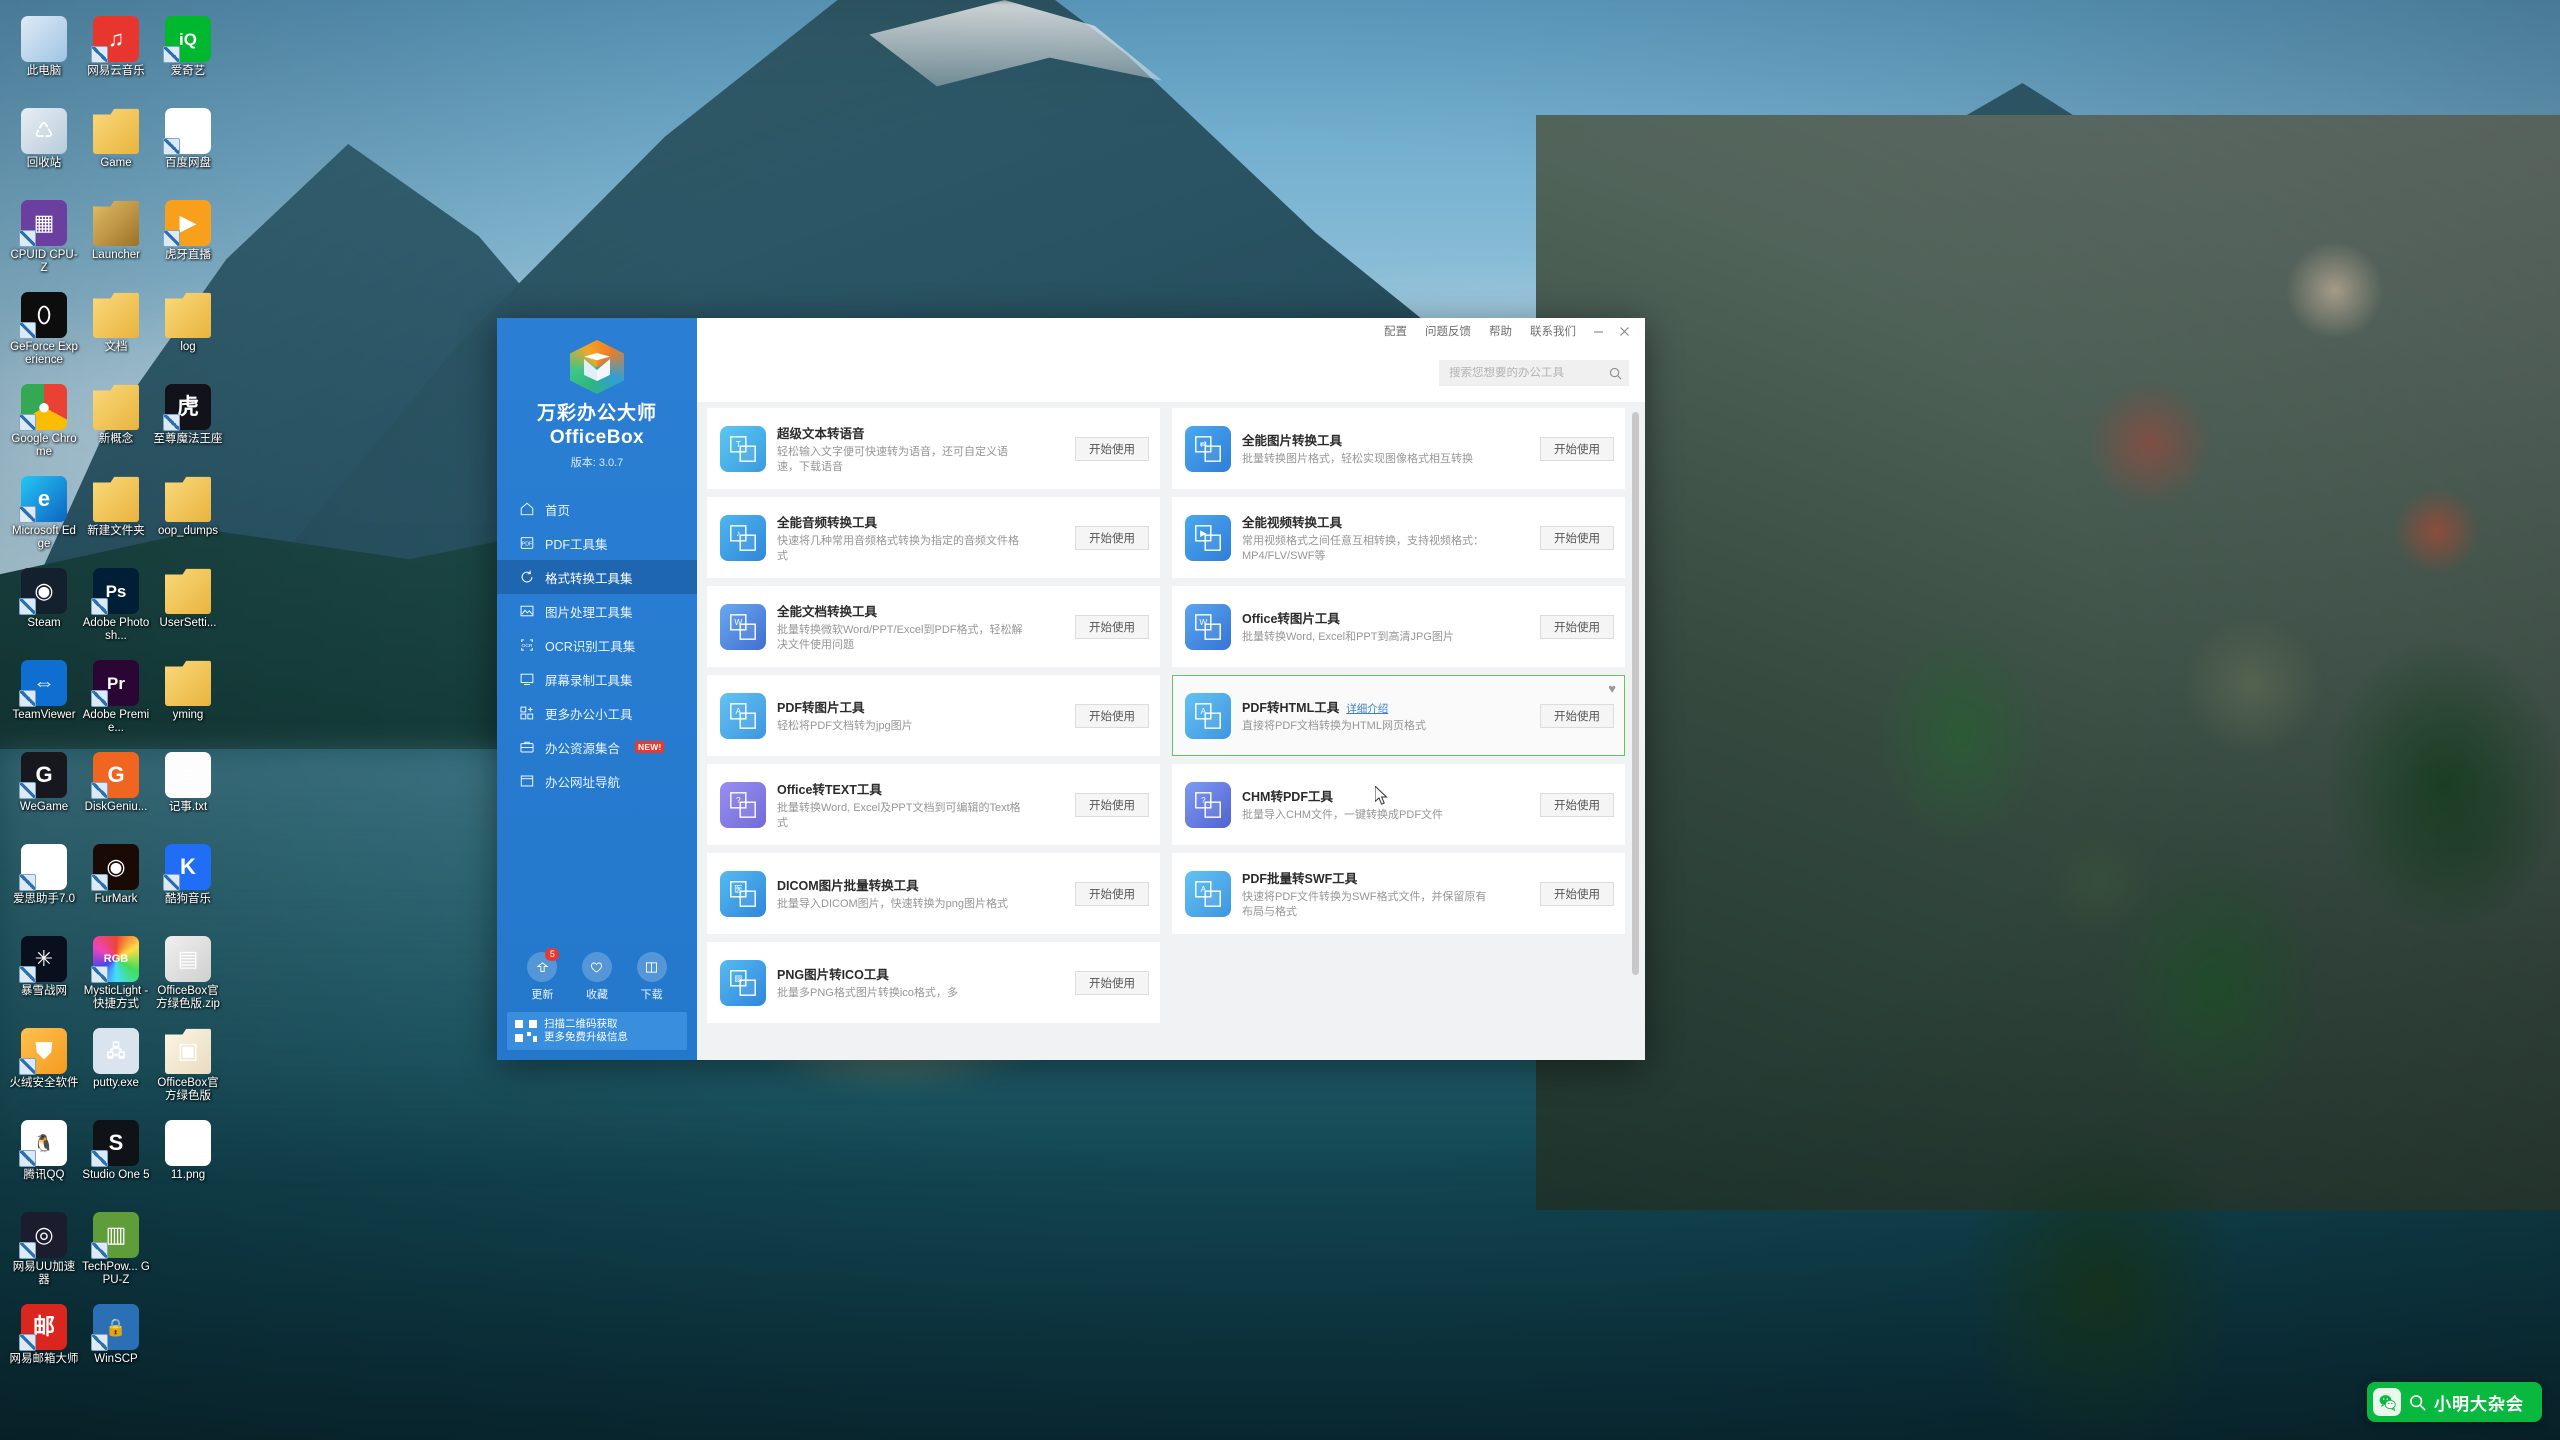  Describe the element at coordinates (1398, 448) in the screenshot. I see `tool-card: ⇄ 全能图片转换工具 批量转换图片格式，轻松实现图像格式相互转换 开始使用` at that location.